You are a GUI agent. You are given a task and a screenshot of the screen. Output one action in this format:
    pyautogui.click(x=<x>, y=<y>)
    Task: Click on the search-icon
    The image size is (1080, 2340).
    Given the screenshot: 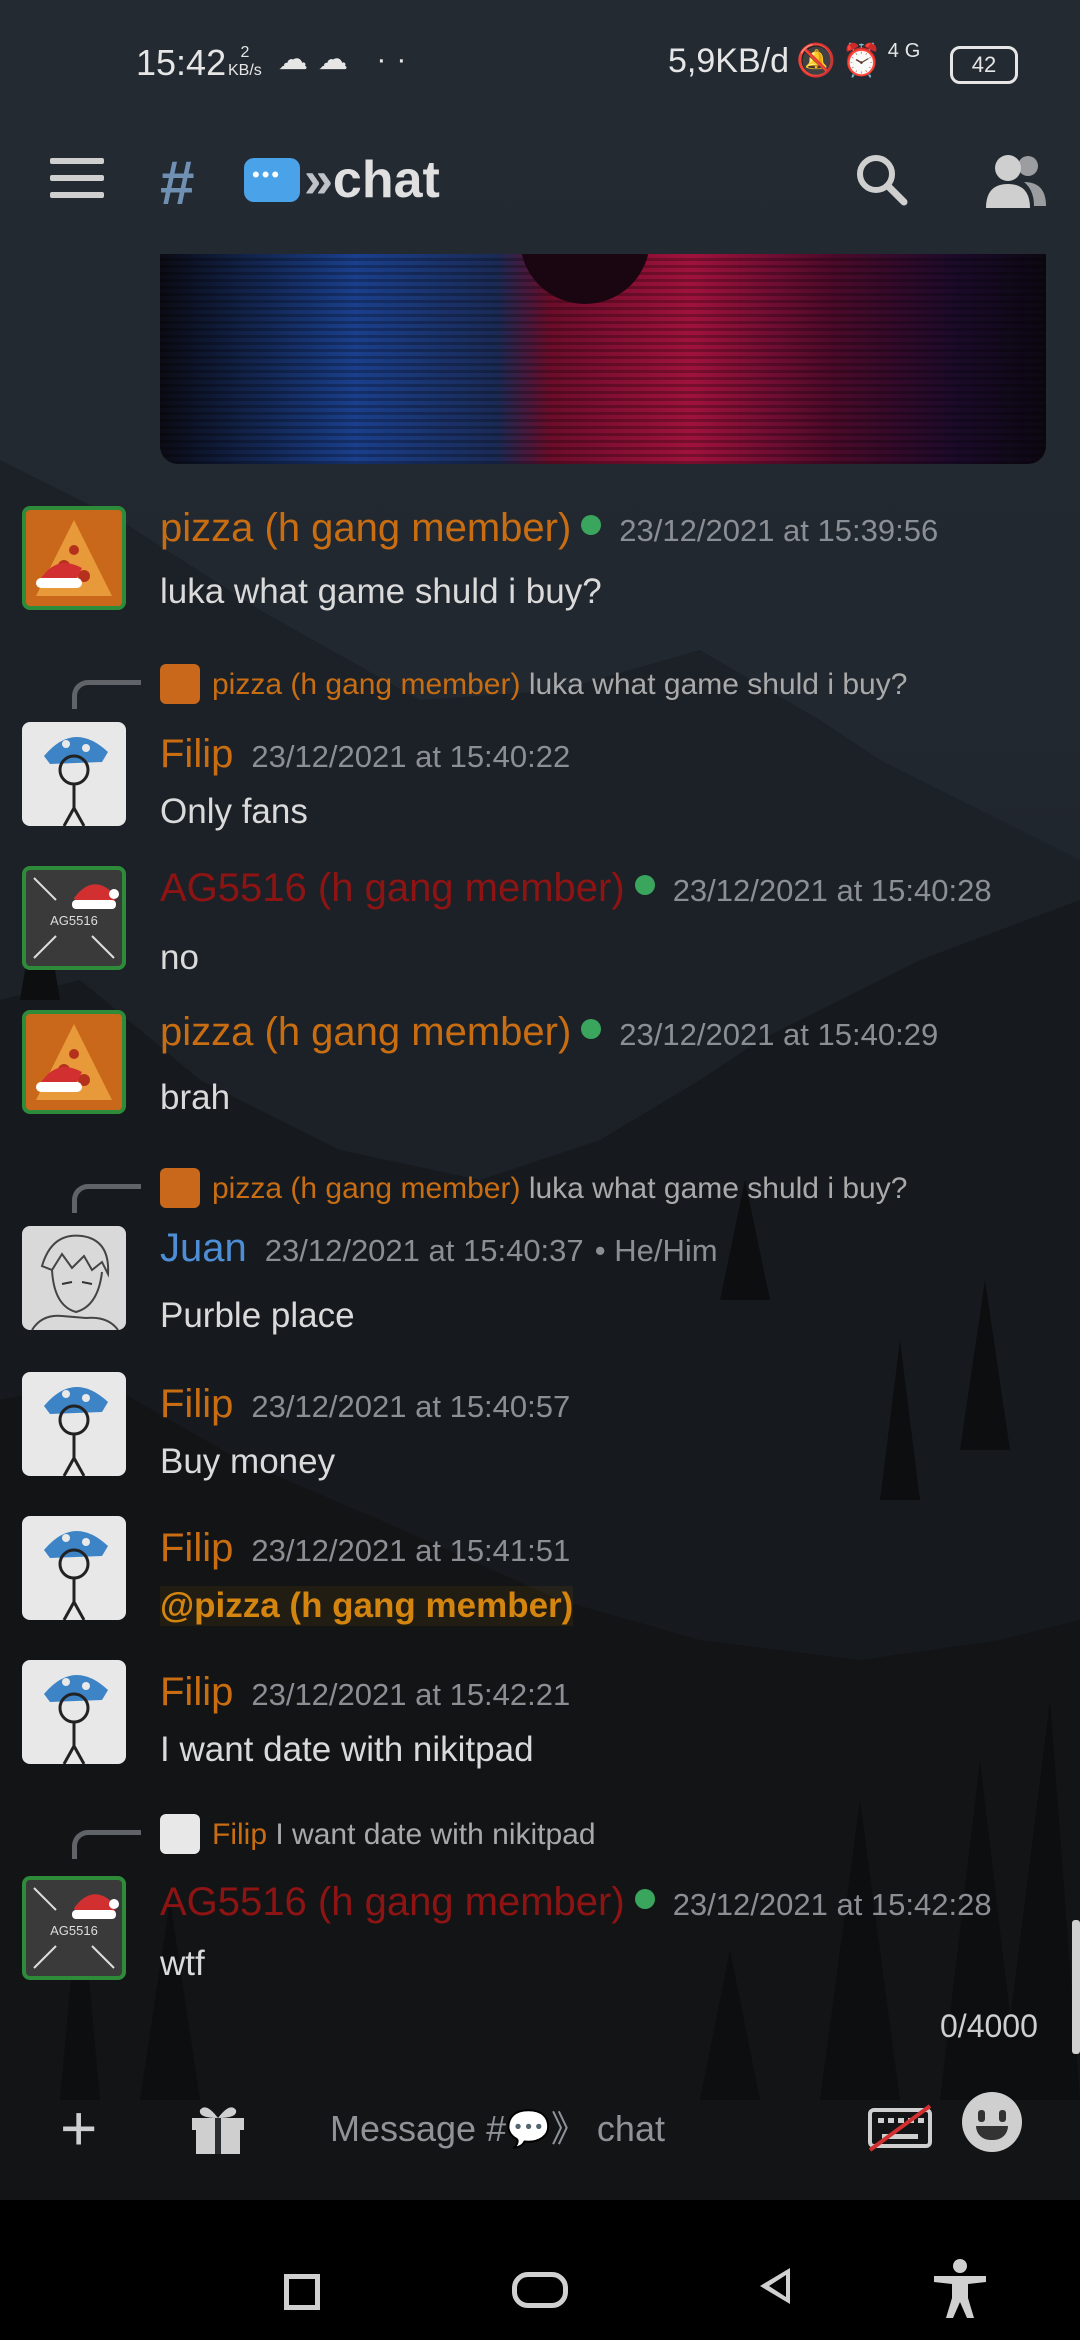 What is the action you would take?
    pyautogui.click(x=882, y=180)
    